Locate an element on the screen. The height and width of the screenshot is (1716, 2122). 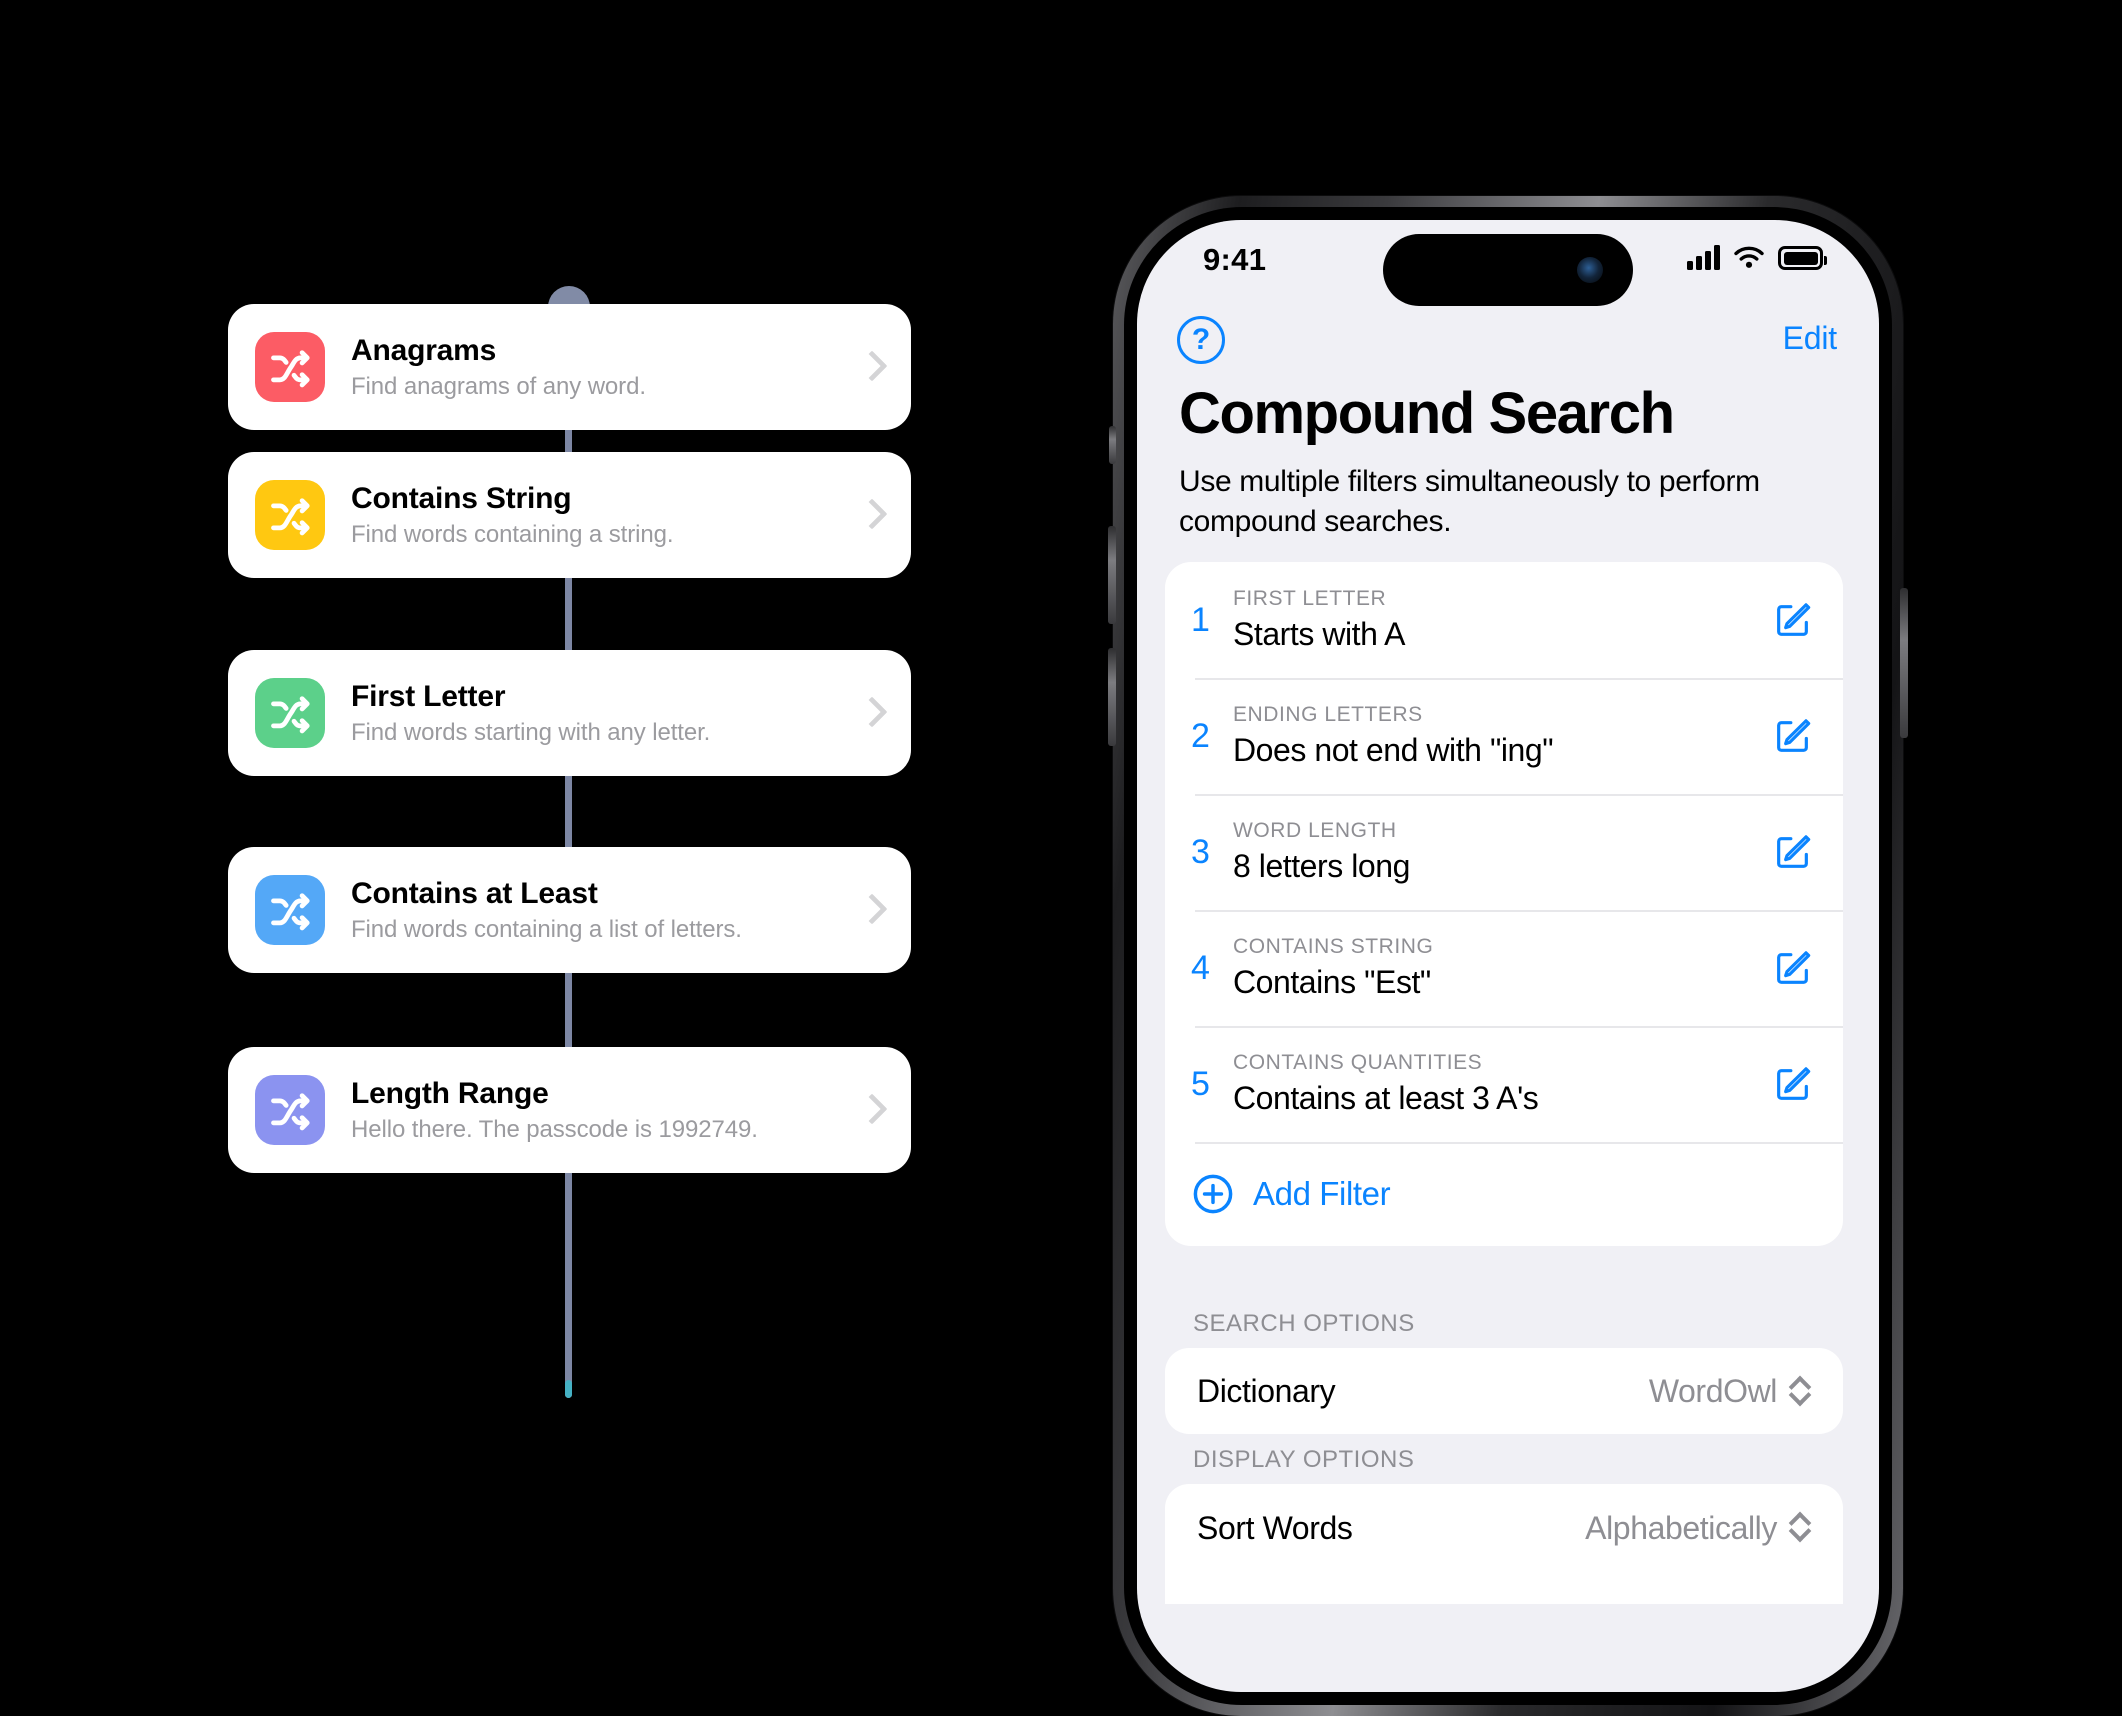
filter-value: Starts with A is located at coordinates (1319, 633).